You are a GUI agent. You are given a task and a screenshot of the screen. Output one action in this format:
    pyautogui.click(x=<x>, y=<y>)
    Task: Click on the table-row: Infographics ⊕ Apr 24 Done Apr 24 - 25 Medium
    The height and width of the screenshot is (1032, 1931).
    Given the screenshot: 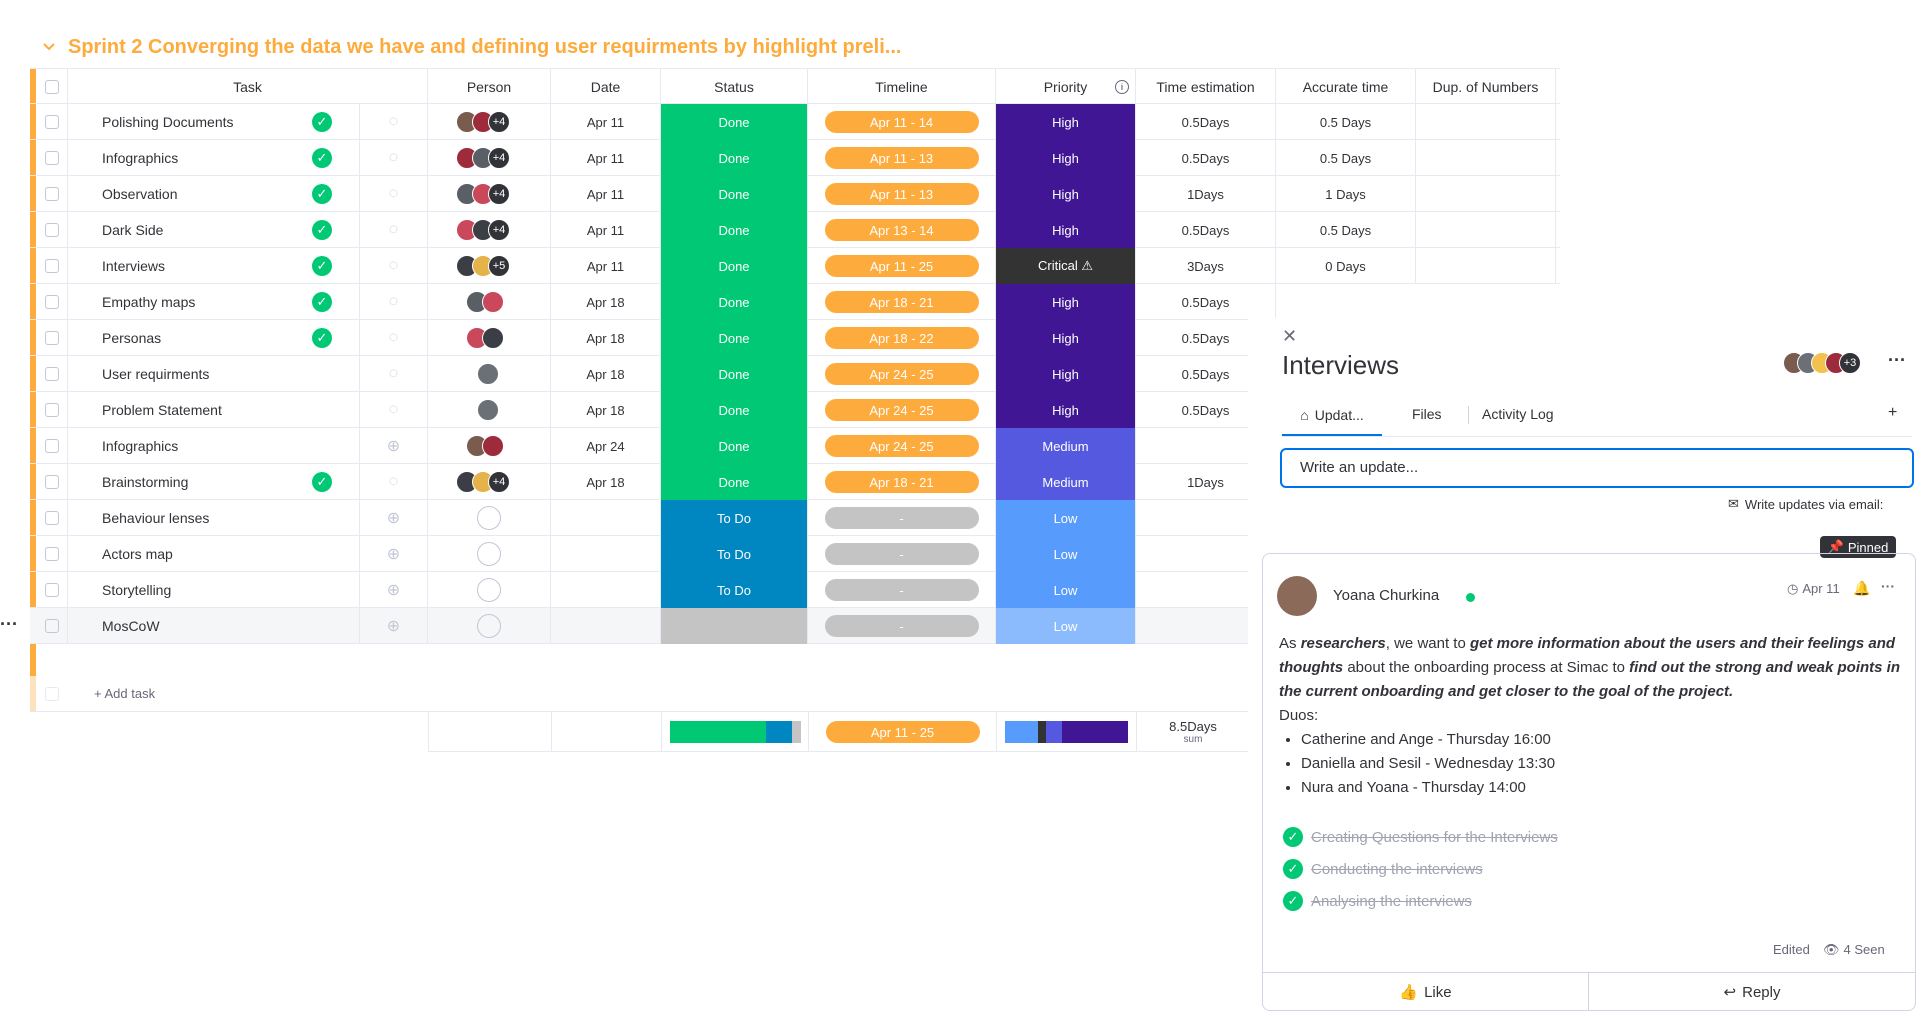 What is the action you would take?
    pyautogui.click(x=653, y=446)
    